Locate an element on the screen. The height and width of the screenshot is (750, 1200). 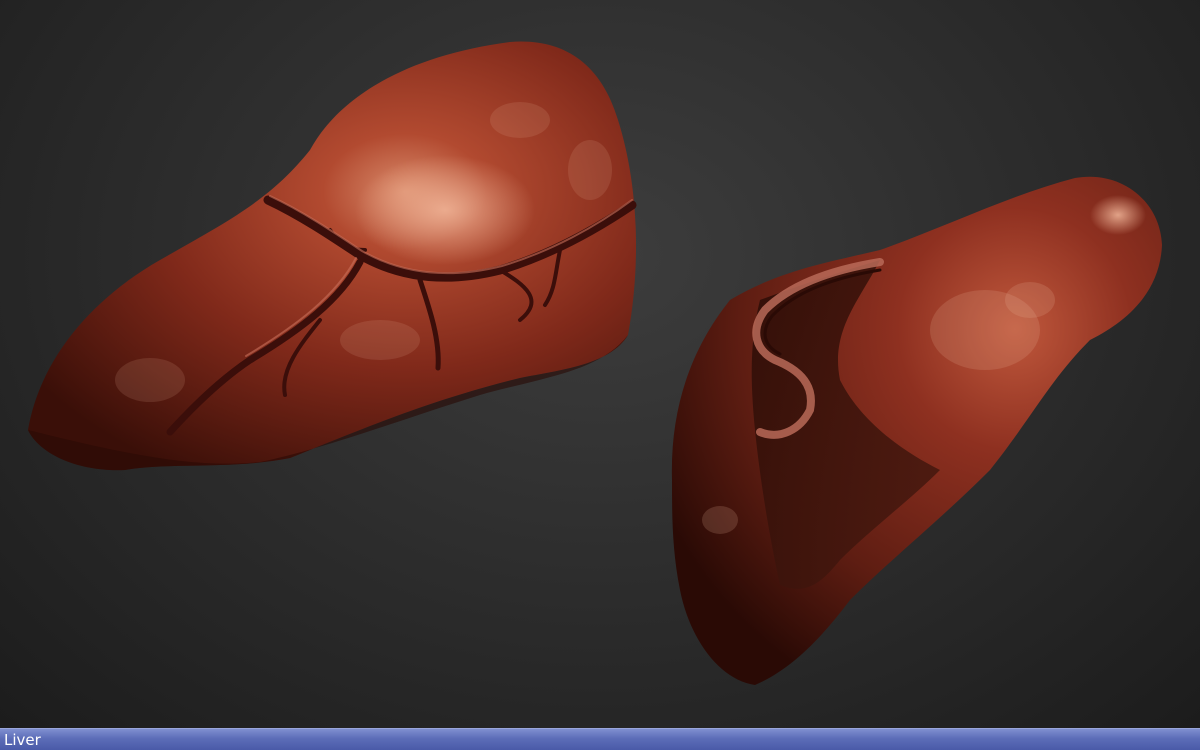
status-bar: Liver is located at coordinates (600, 739).